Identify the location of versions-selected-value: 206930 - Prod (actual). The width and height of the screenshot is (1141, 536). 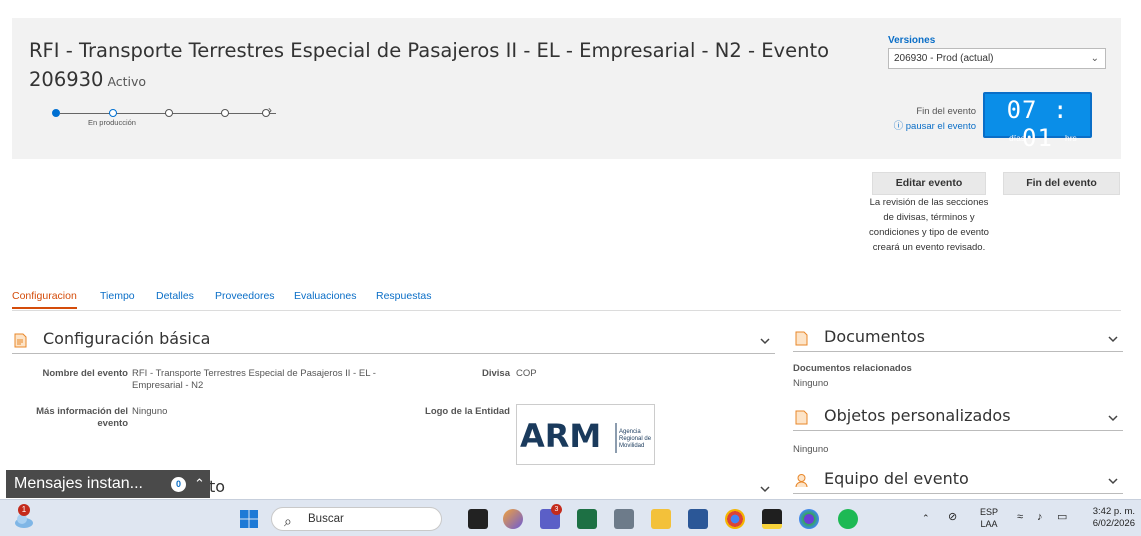
(944, 58).